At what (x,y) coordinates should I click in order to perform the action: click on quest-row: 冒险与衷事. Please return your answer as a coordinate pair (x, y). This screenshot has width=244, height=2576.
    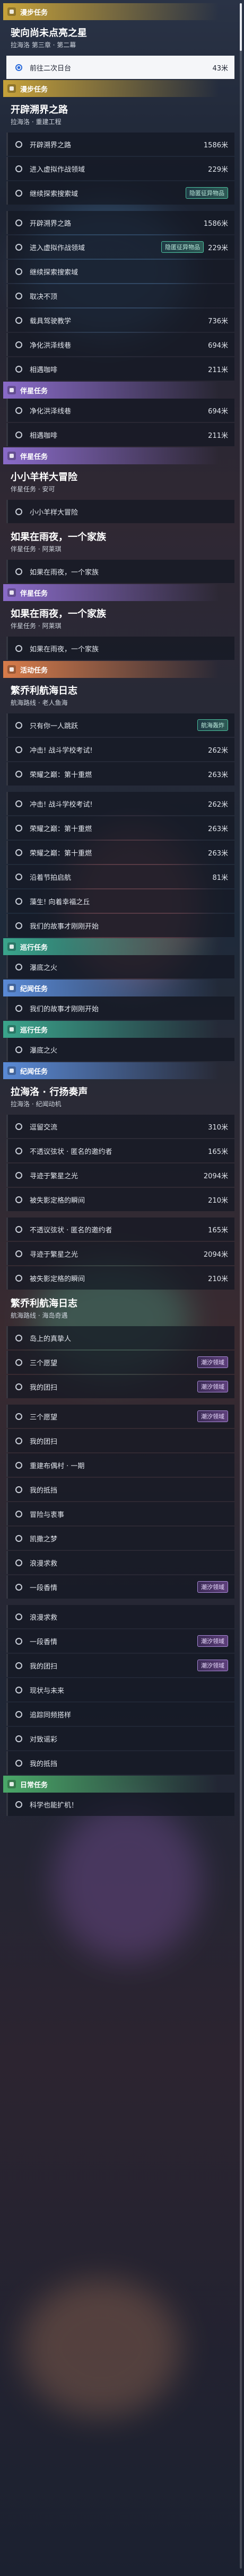
    Looking at the image, I should click on (120, 1513).